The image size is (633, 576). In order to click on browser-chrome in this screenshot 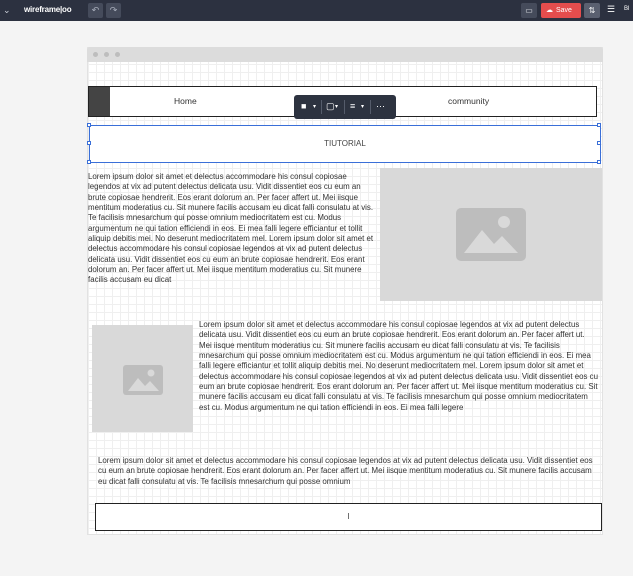, I will do `click(345, 54)`.